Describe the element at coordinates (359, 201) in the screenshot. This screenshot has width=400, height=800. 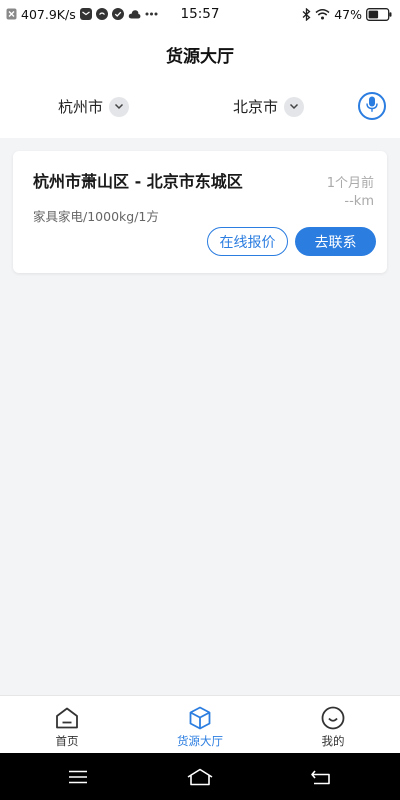
I see `distance: --km` at that location.